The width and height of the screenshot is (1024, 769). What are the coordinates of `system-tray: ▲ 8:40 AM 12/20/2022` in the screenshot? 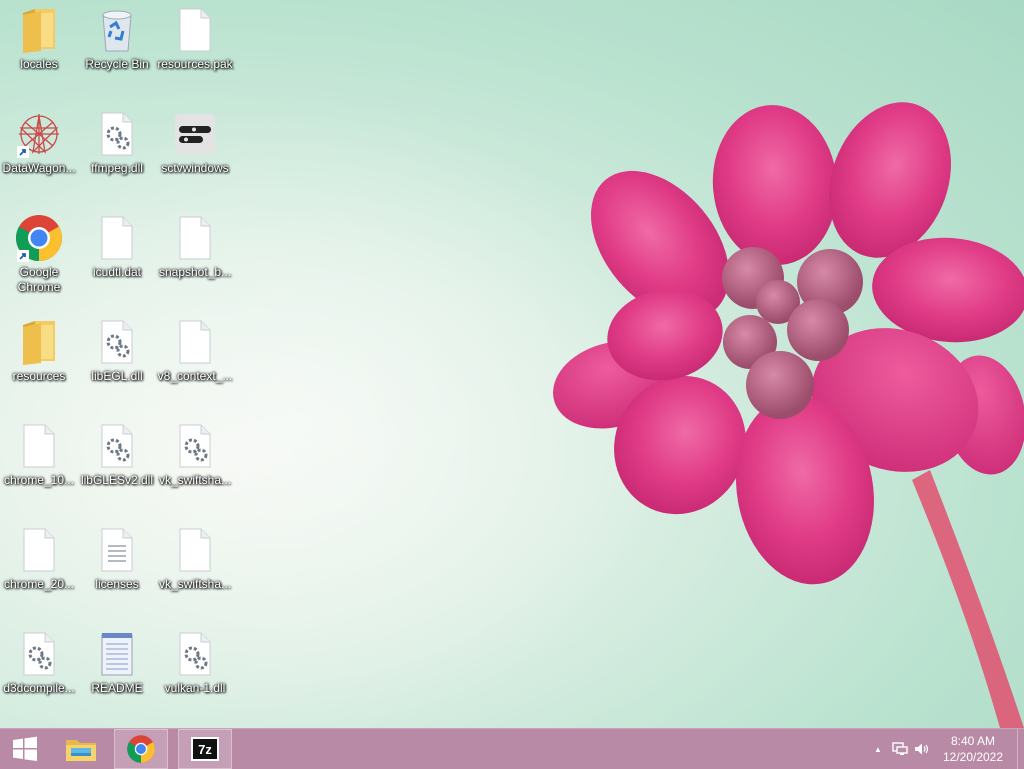 It's located at (945, 749).